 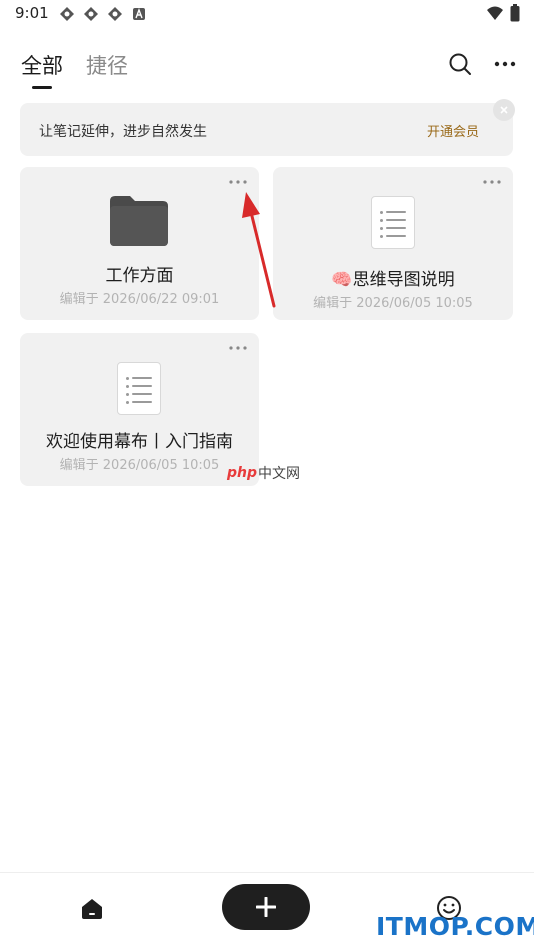 I want to click on card-edited-time: 编辑于 2026/06/22 09:01, so click(x=139, y=299).